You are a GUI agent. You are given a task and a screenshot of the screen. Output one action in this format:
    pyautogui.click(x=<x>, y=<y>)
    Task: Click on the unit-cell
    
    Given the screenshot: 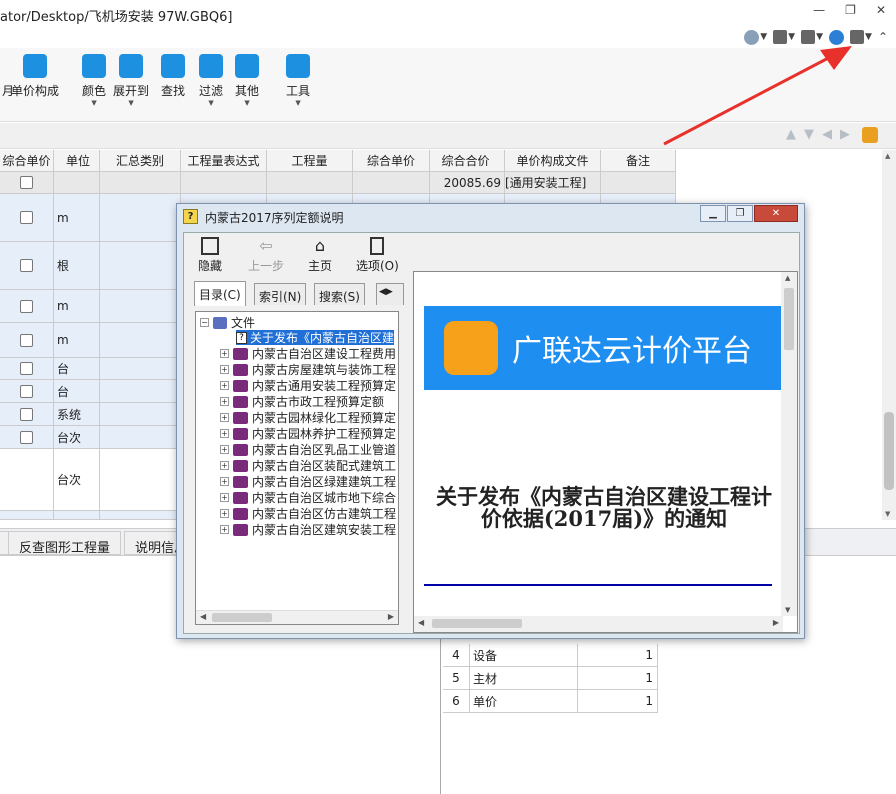 What is the action you would take?
    pyautogui.click(x=77, y=183)
    